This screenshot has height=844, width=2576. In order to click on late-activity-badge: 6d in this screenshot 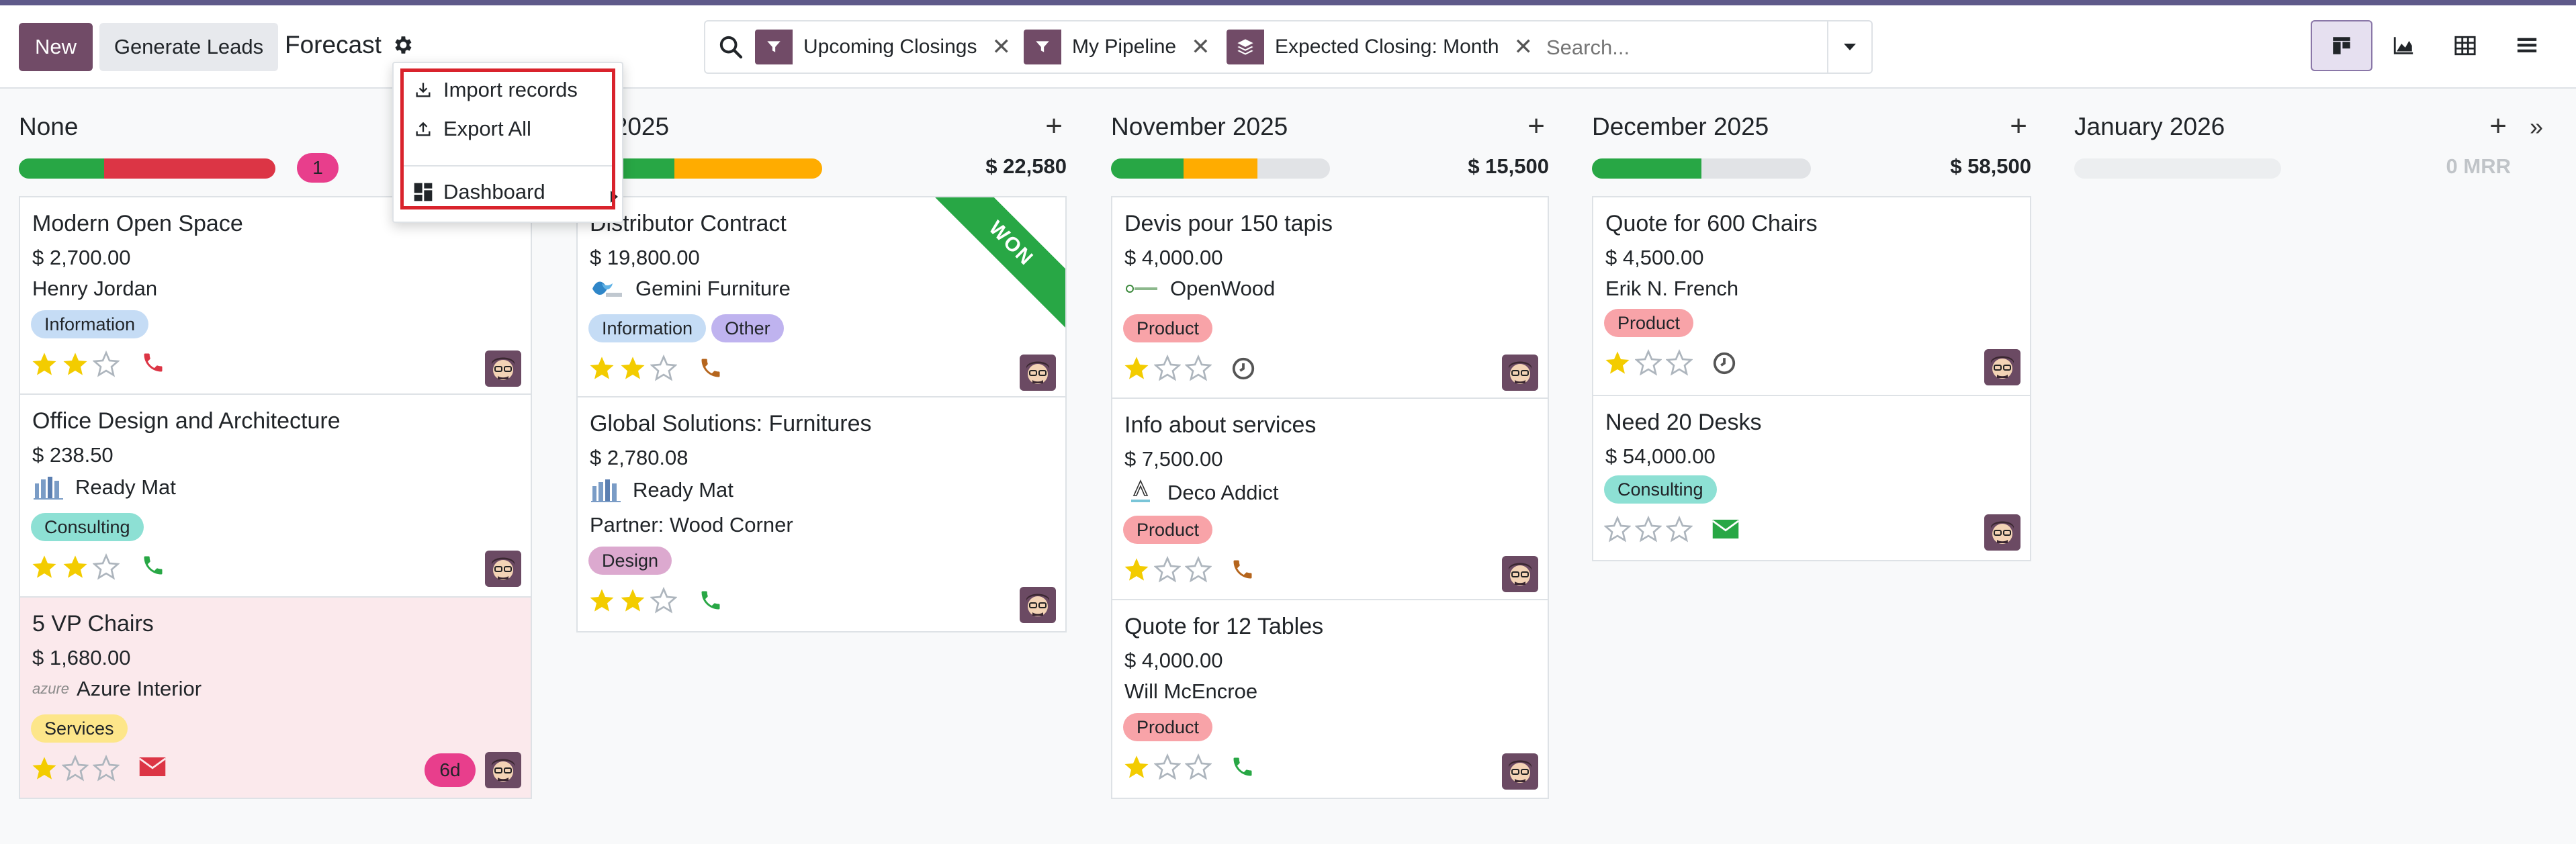, I will do `click(451, 770)`.